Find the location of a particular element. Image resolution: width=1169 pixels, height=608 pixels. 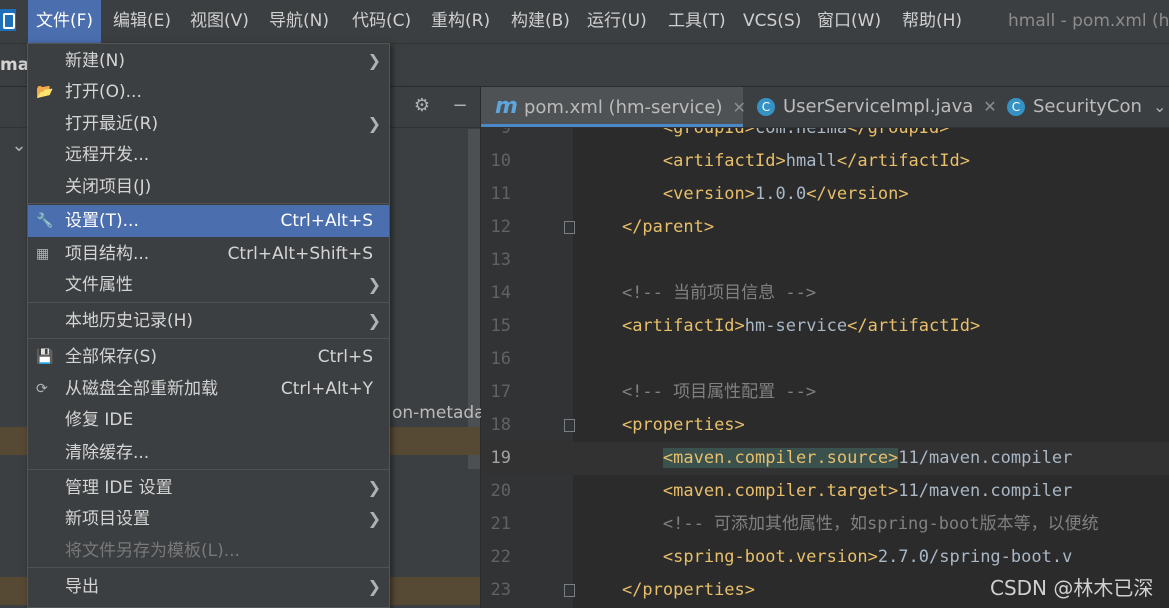

menu-item: 文件属性 ❯ is located at coordinates (208, 285).